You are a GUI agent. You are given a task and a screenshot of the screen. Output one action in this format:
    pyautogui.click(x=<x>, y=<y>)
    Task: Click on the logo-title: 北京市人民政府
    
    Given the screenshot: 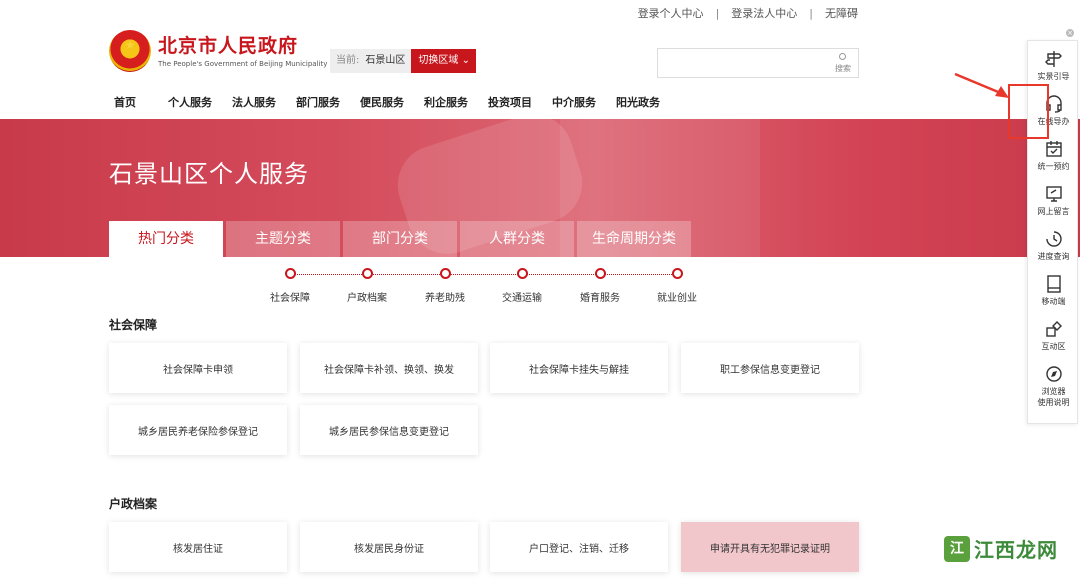 What is the action you would take?
    pyautogui.click(x=228, y=45)
    